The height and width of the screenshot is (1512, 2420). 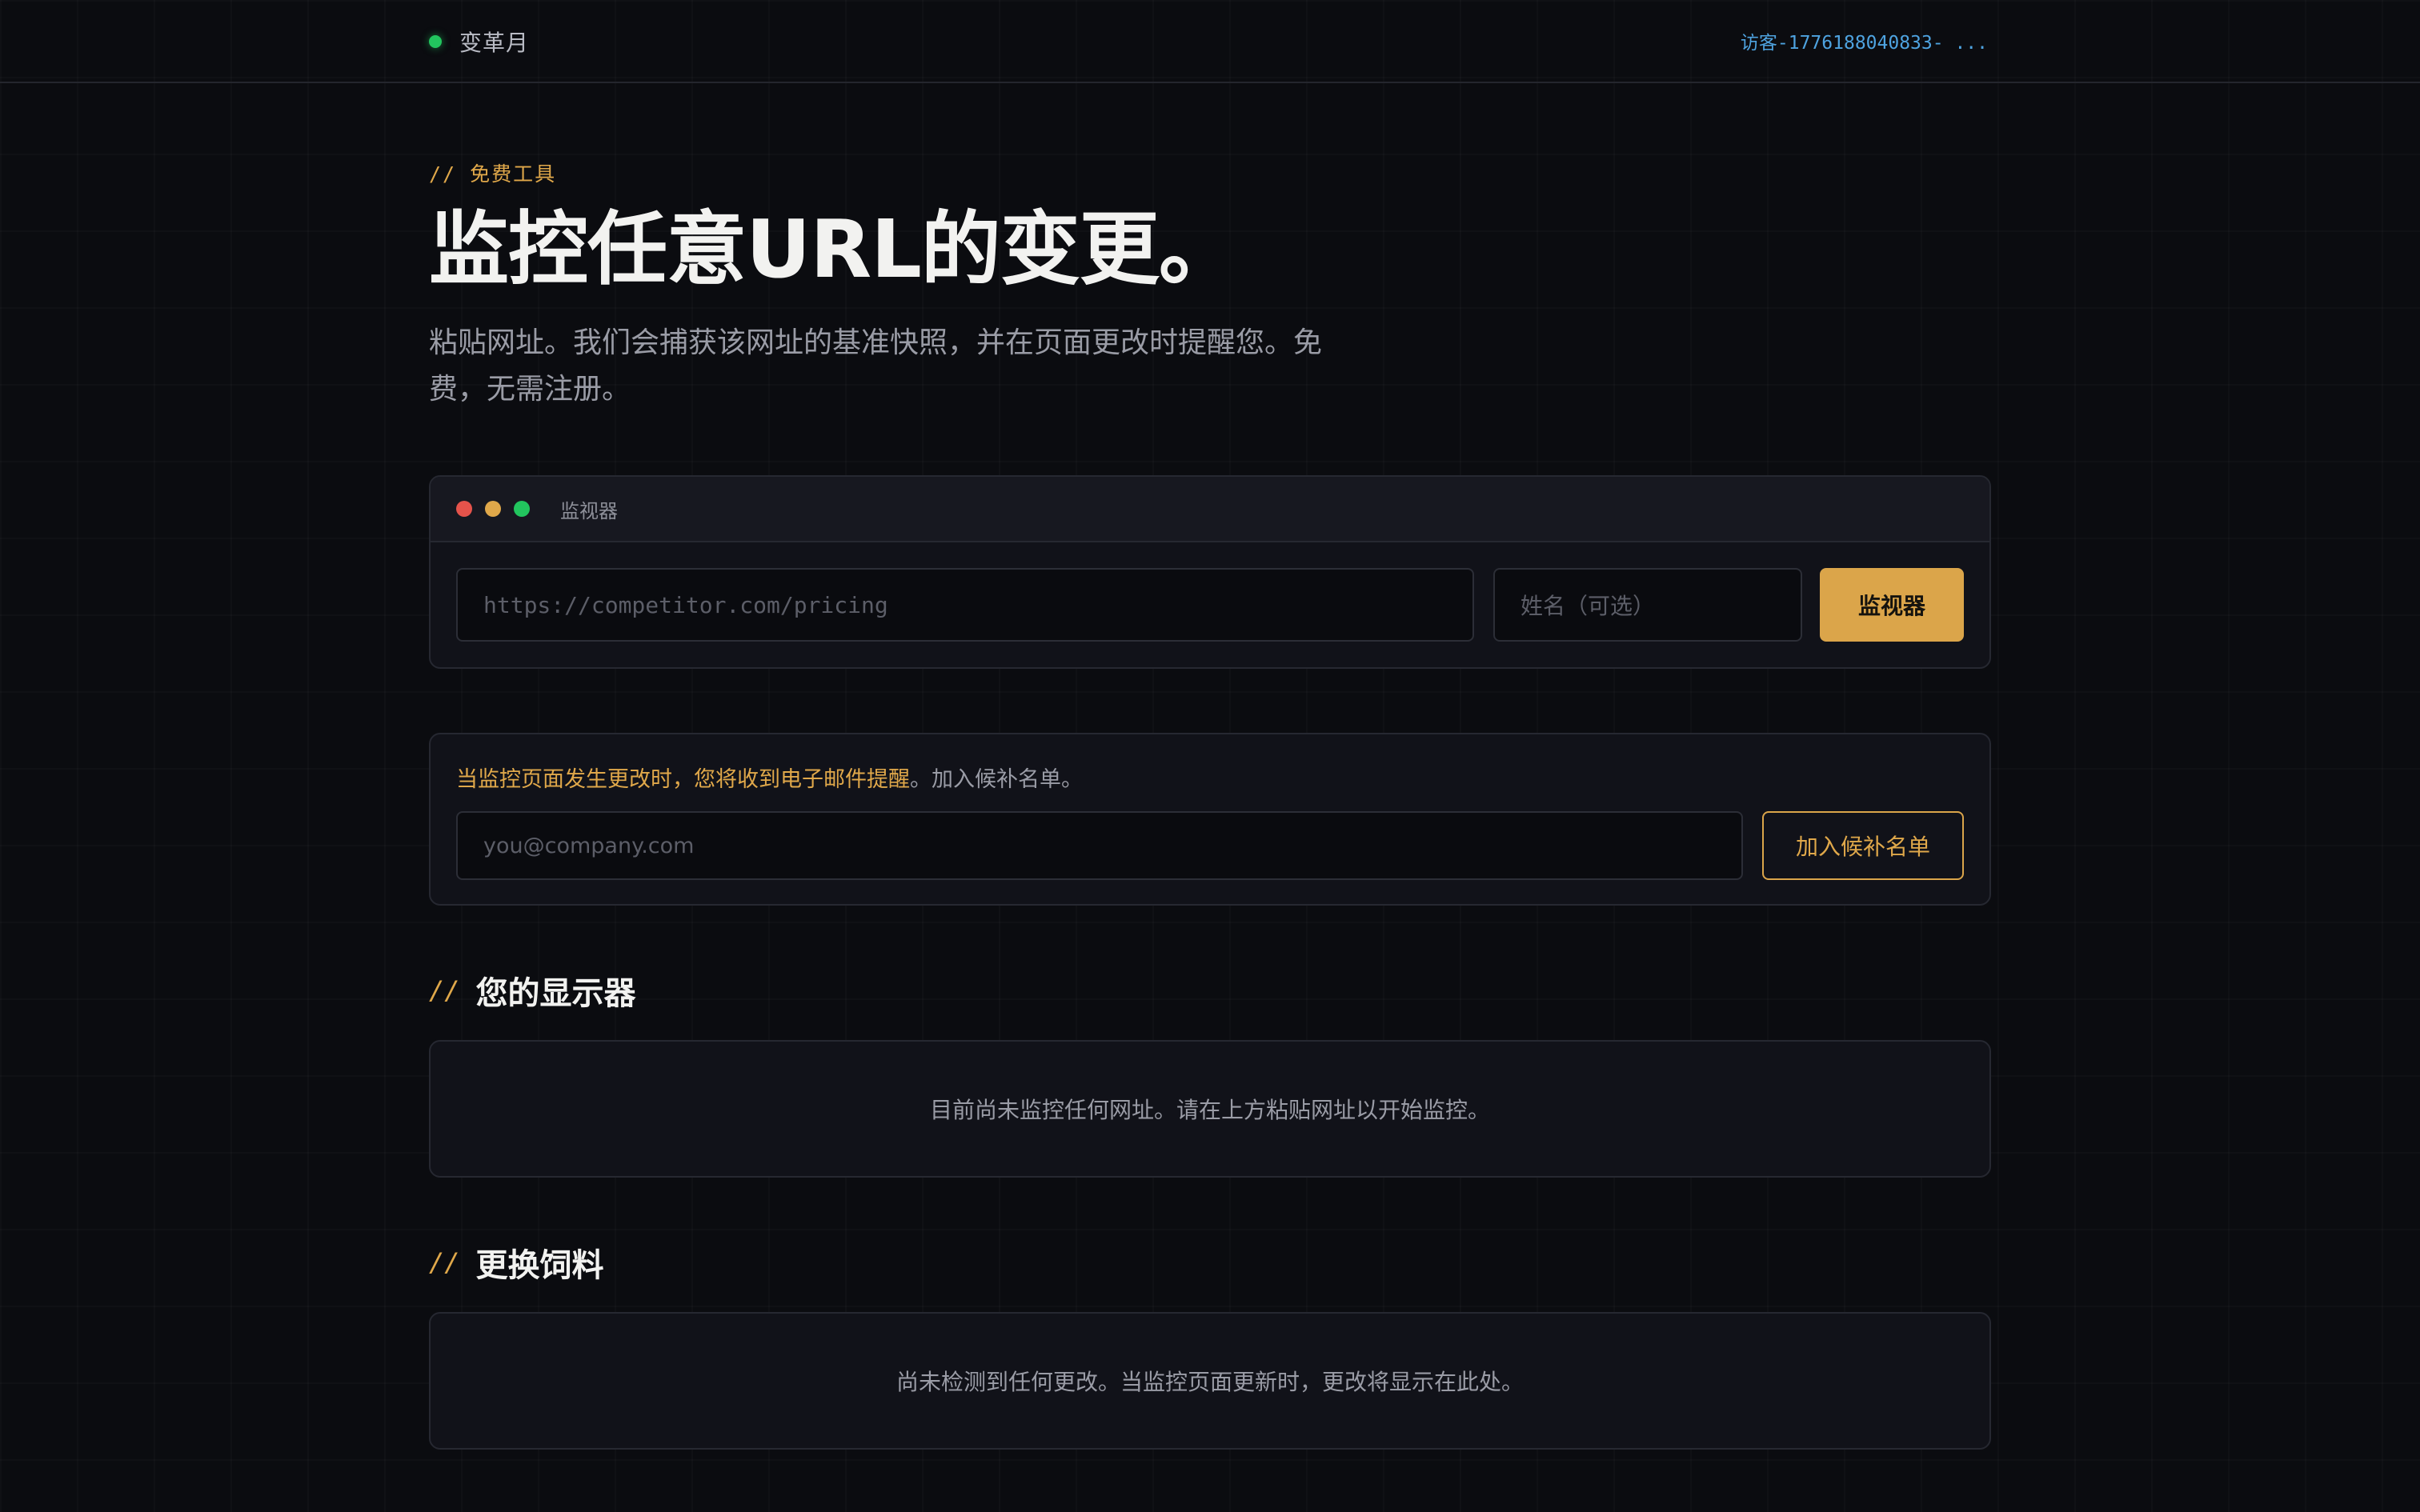 What do you see at coordinates (683, 779) in the screenshot?
I see `waitlist-highlight: 当监控页面发生更改时，您将收到电子邮件提醒` at bounding box center [683, 779].